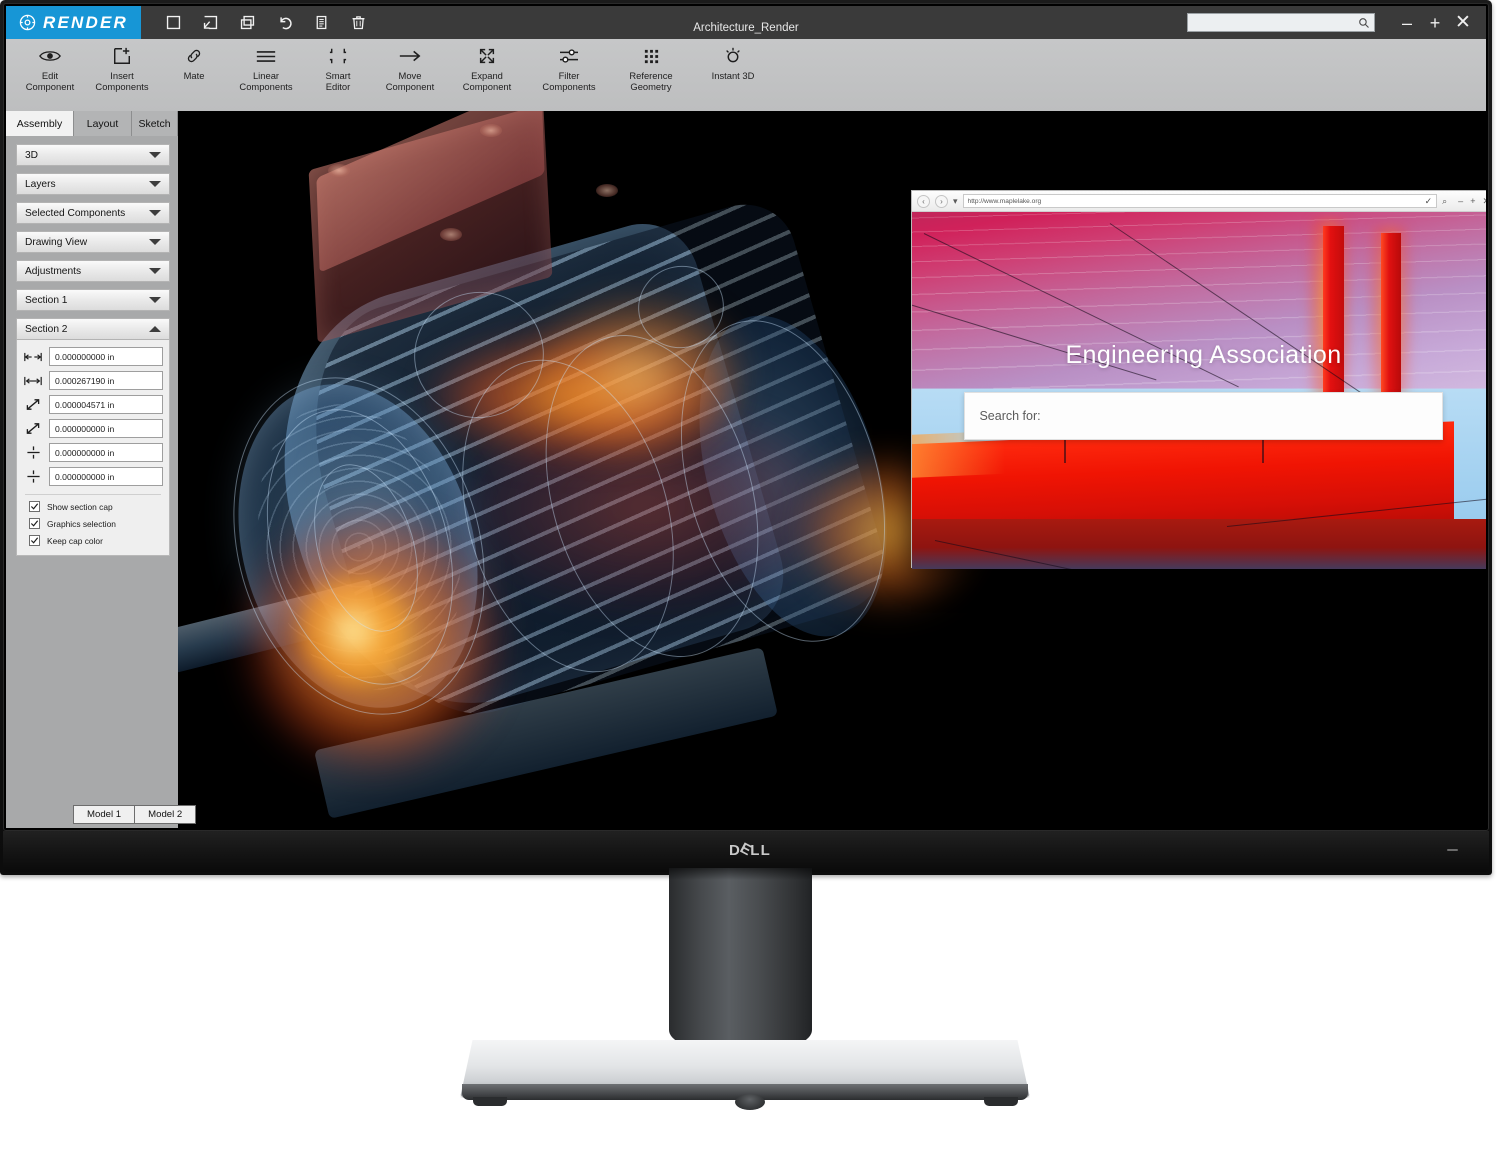 This screenshot has height=1149, width=1500. What do you see at coordinates (1281, 22) in the screenshot?
I see `search-input` at bounding box center [1281, 22].